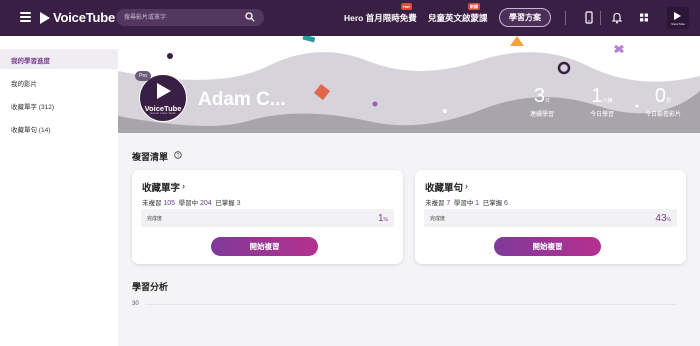  Describe the element at coordinates (506, 203) in the screenshot. I see `mastered-count: 6` at that location.